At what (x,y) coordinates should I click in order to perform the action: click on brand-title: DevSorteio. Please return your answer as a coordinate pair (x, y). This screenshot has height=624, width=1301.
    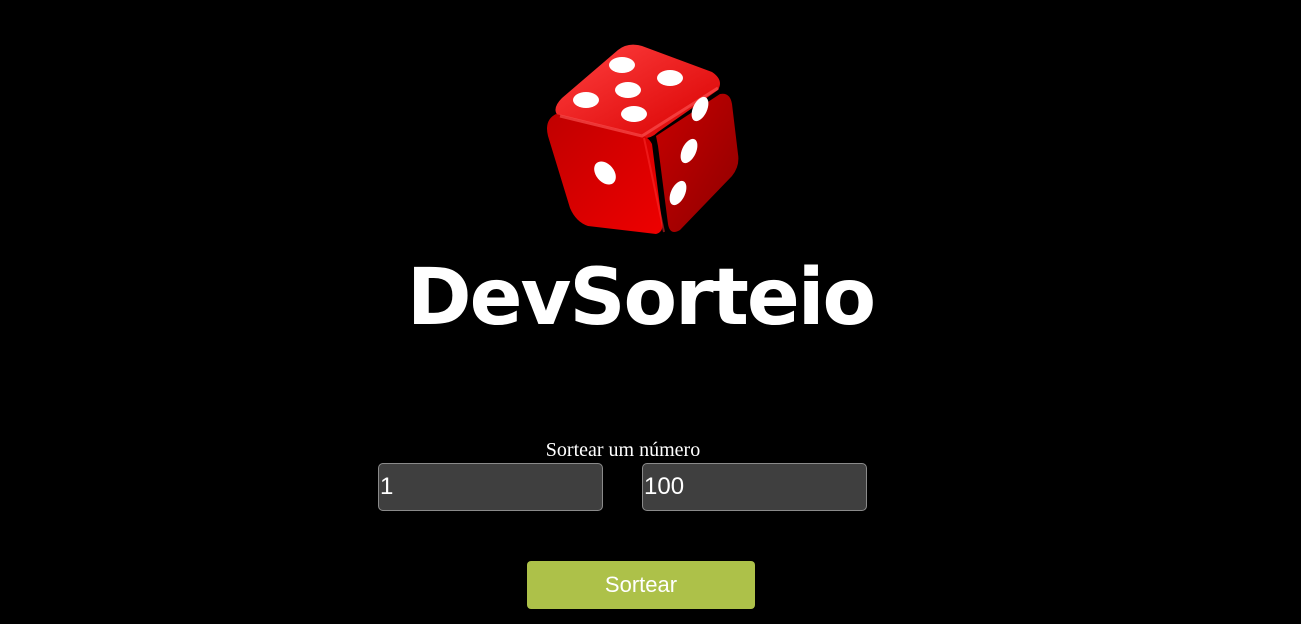
    Looking at the image, I should click on (641, 298).